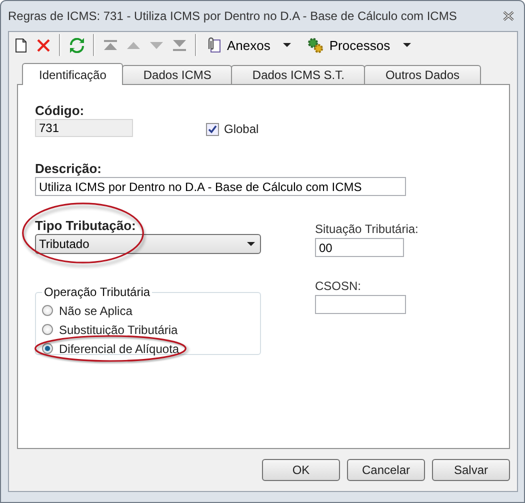 This screenshot has height=503, width=525. Describe the element at coordinates (301, 470) in the screenshot. I see `dialog-button: OK` at that location.